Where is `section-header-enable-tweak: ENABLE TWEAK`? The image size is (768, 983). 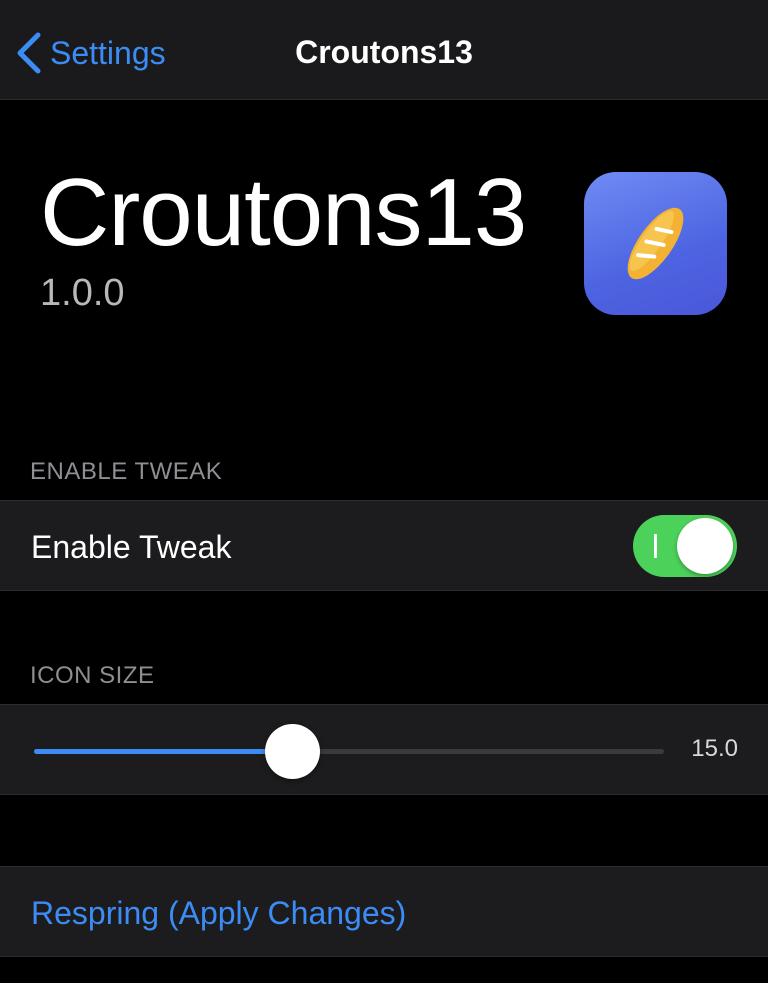 section-header-enable-tweak: ENABLE TWEAK is located at coordinates (126, 471).